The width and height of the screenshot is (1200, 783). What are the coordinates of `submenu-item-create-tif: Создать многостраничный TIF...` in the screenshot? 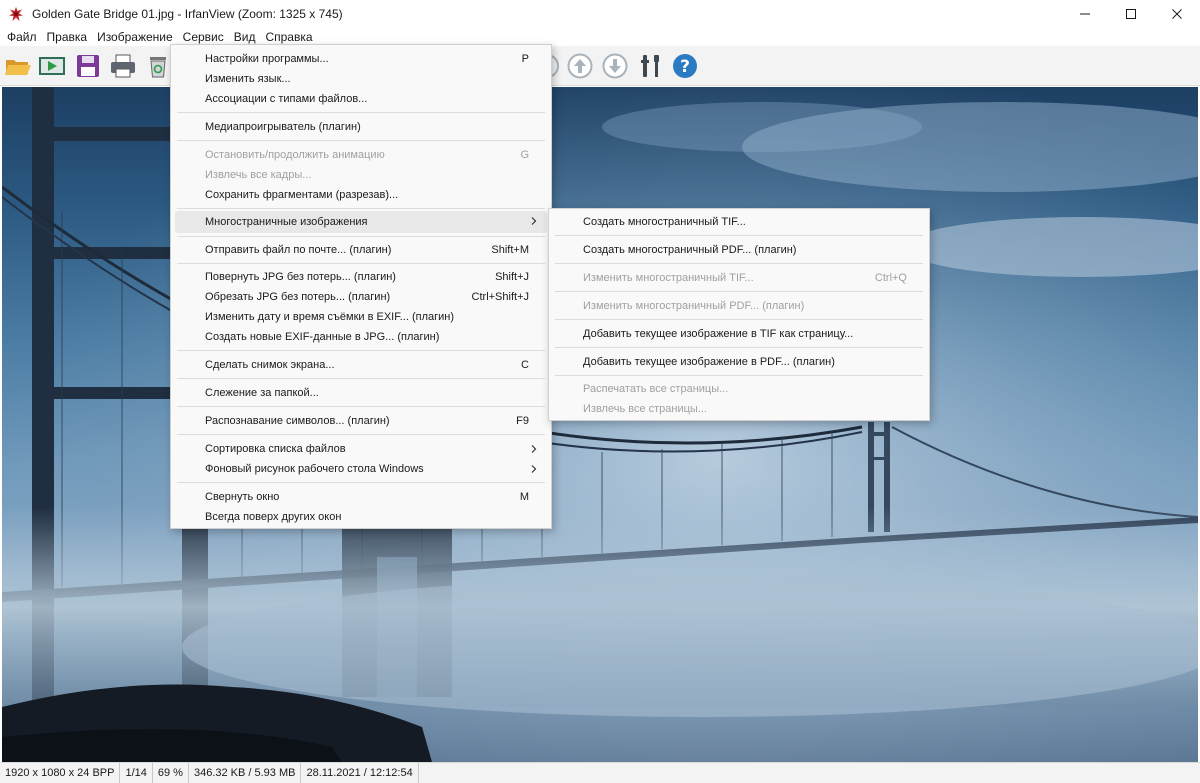 It's located at (739, 222).